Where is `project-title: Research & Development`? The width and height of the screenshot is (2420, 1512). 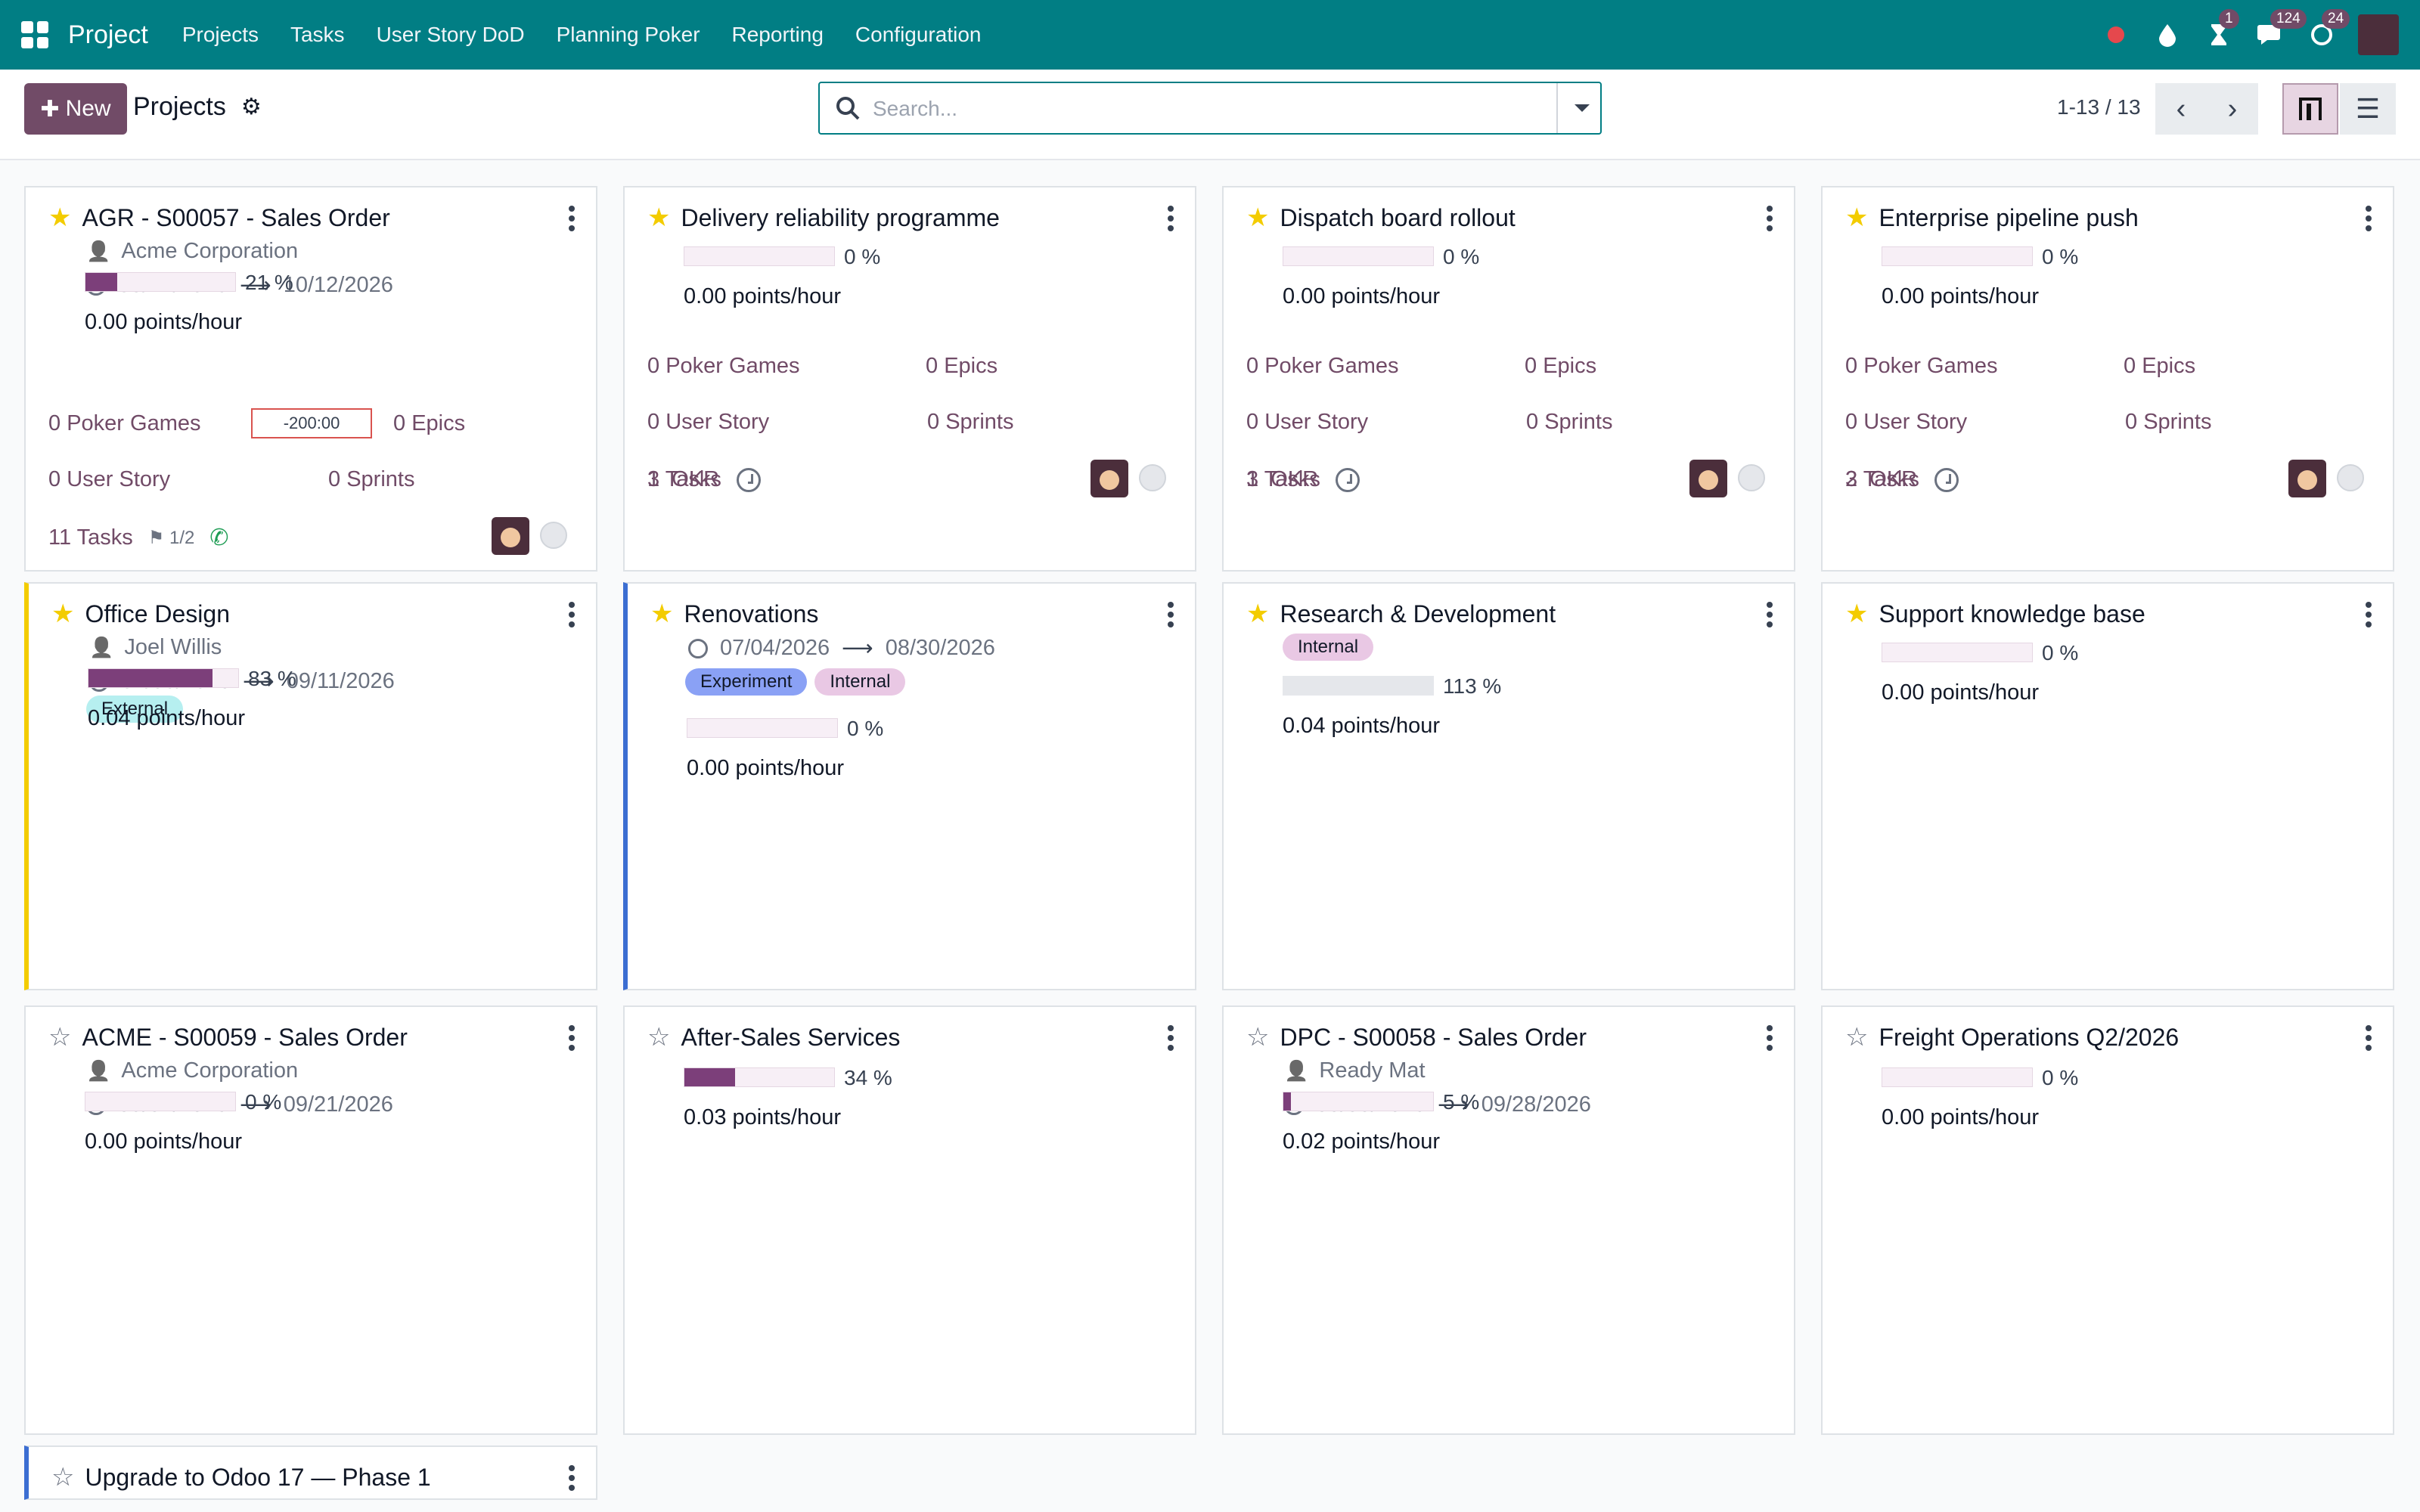
project-title: Research & Development is located at coordinates (1418, 614).